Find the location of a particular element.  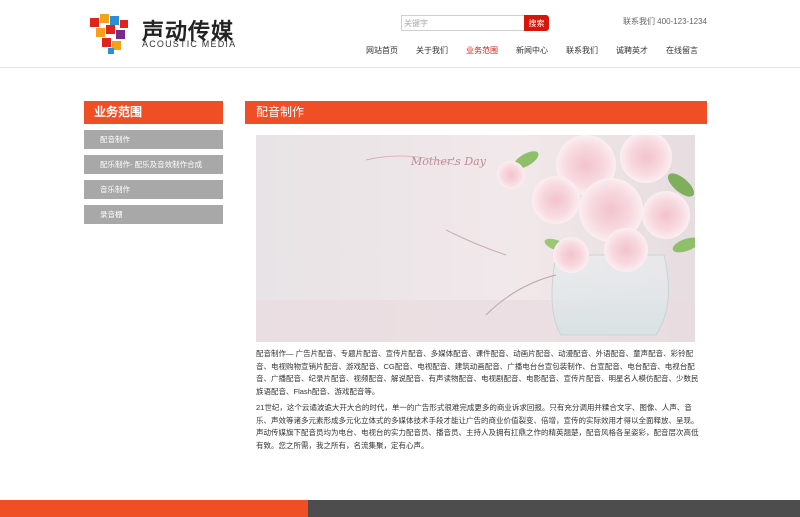

nav-item-about: 关于我们 is located at coordinates (432, 52).